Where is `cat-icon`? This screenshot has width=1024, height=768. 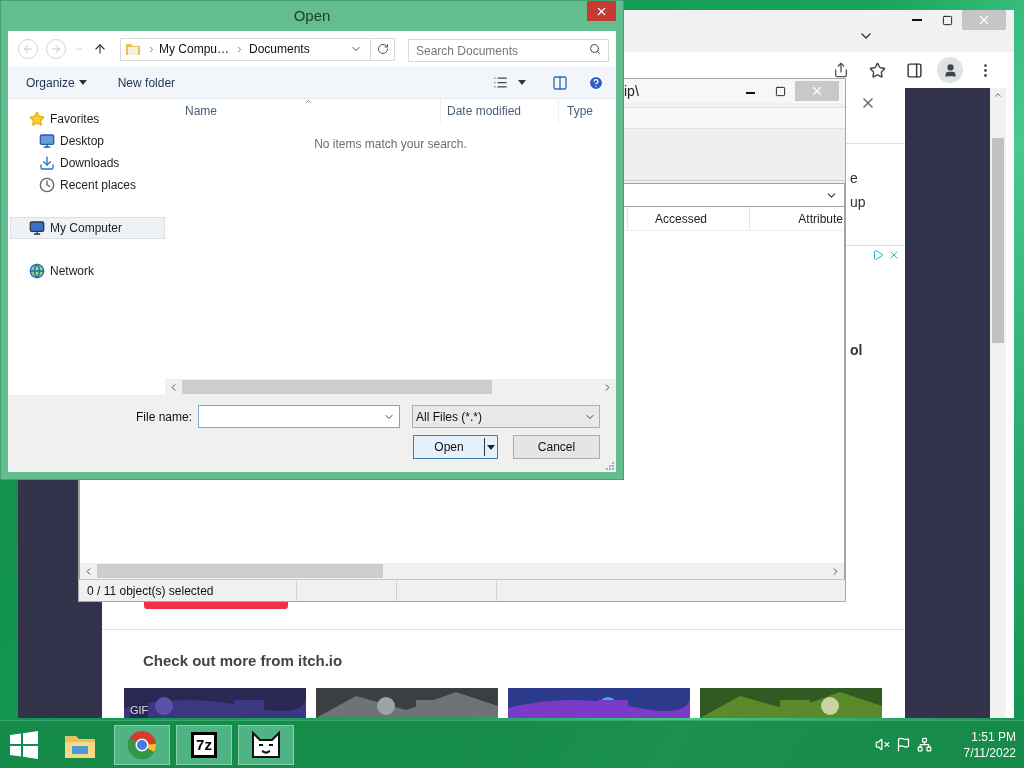 cat-icon is located at coordinates (266, 744).